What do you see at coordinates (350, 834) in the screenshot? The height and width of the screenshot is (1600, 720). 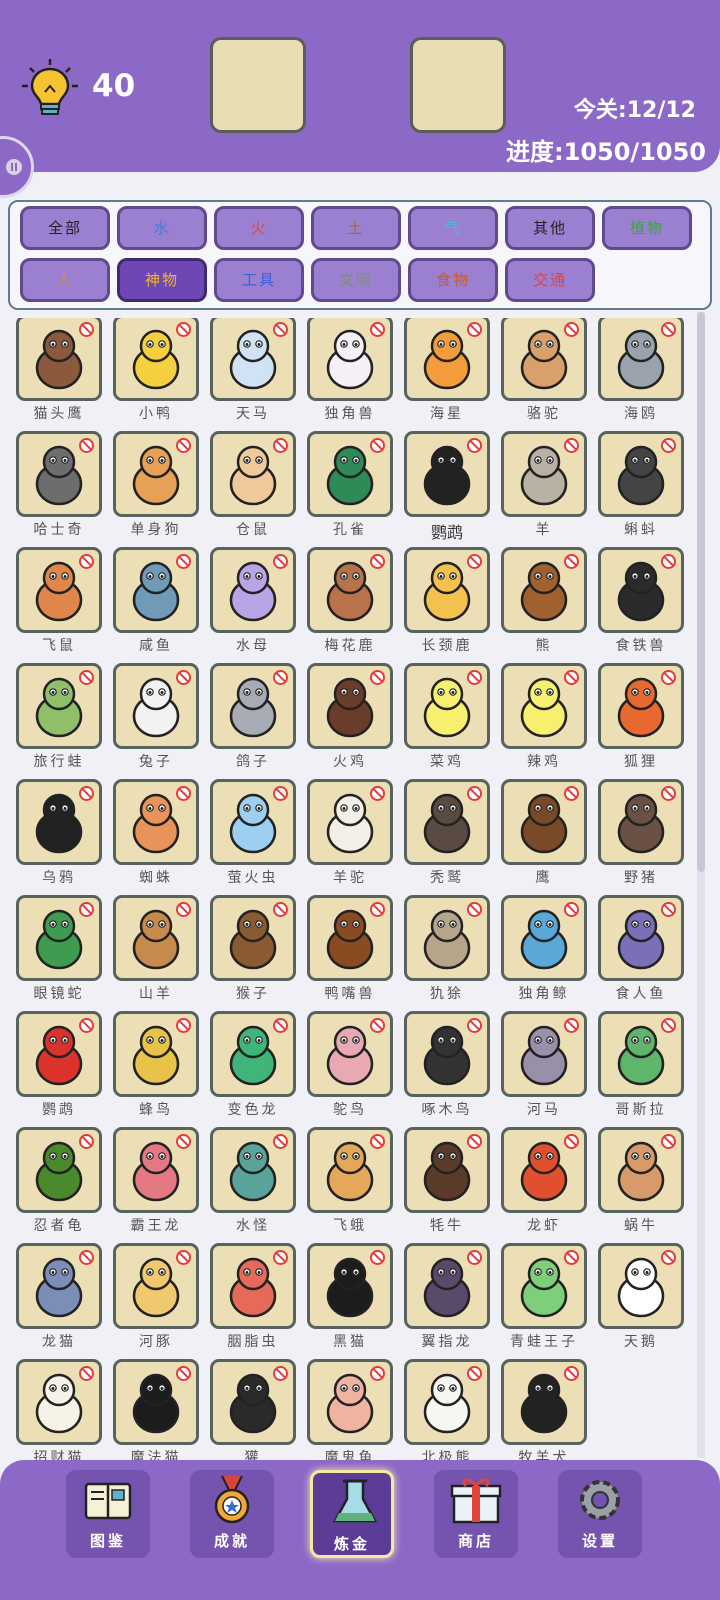 I see `element-card: 羊驼` at bounding box center [350, 834].